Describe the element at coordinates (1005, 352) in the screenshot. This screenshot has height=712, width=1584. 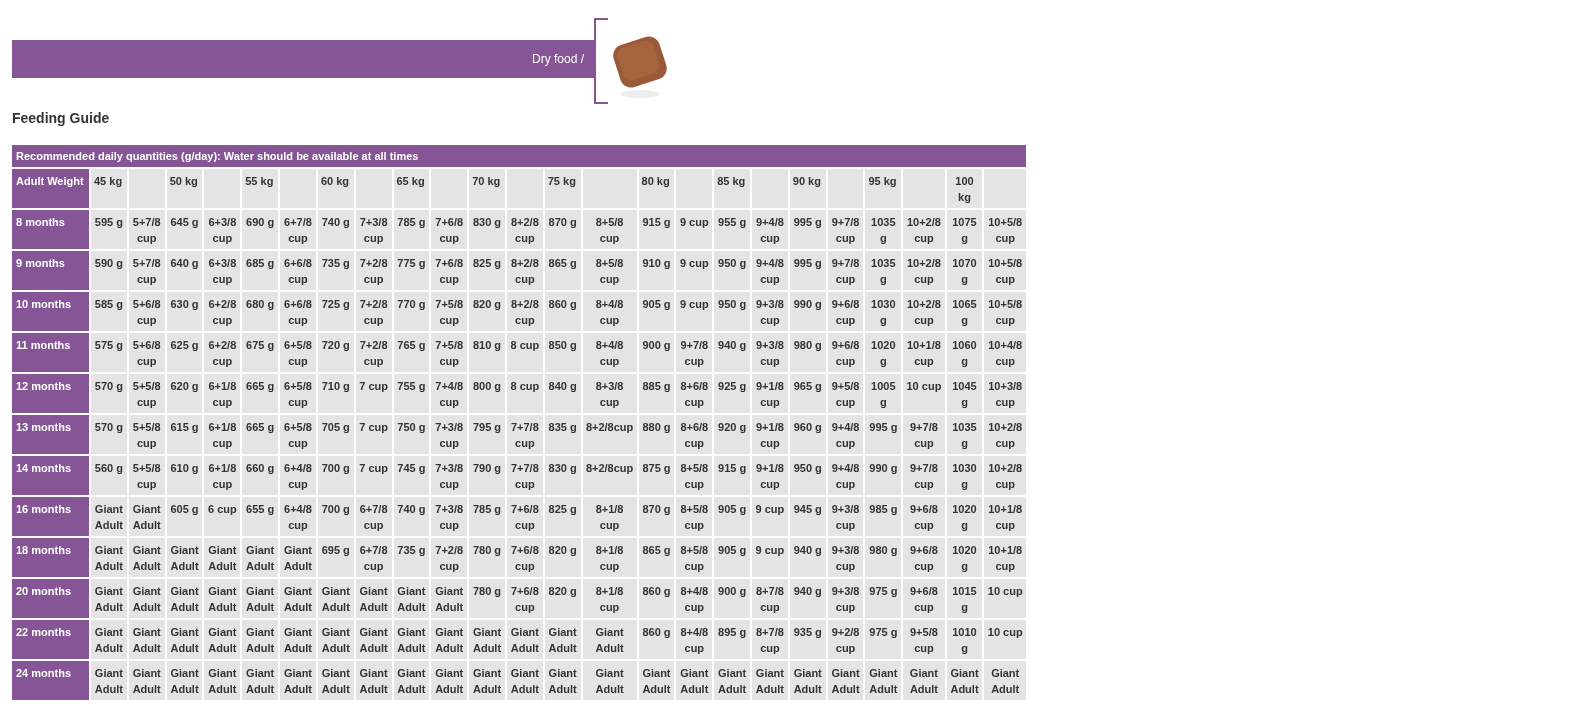
I see `table-cell: 10+4/8 cup` at that location.